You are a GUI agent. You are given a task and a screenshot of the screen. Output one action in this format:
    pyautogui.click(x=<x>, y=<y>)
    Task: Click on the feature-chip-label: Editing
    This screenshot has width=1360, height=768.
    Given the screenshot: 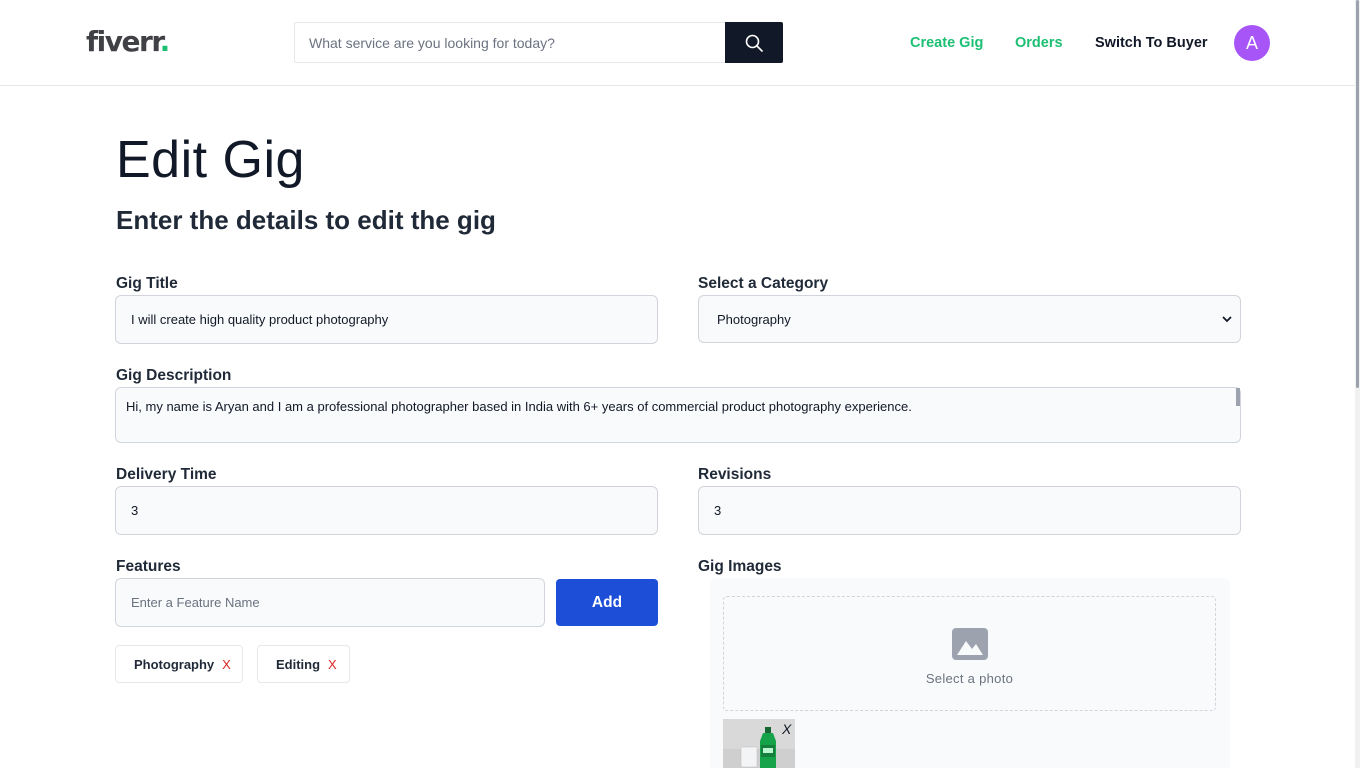 What is the action you would take?
    pyautogui.click(x=298, y=664)
    